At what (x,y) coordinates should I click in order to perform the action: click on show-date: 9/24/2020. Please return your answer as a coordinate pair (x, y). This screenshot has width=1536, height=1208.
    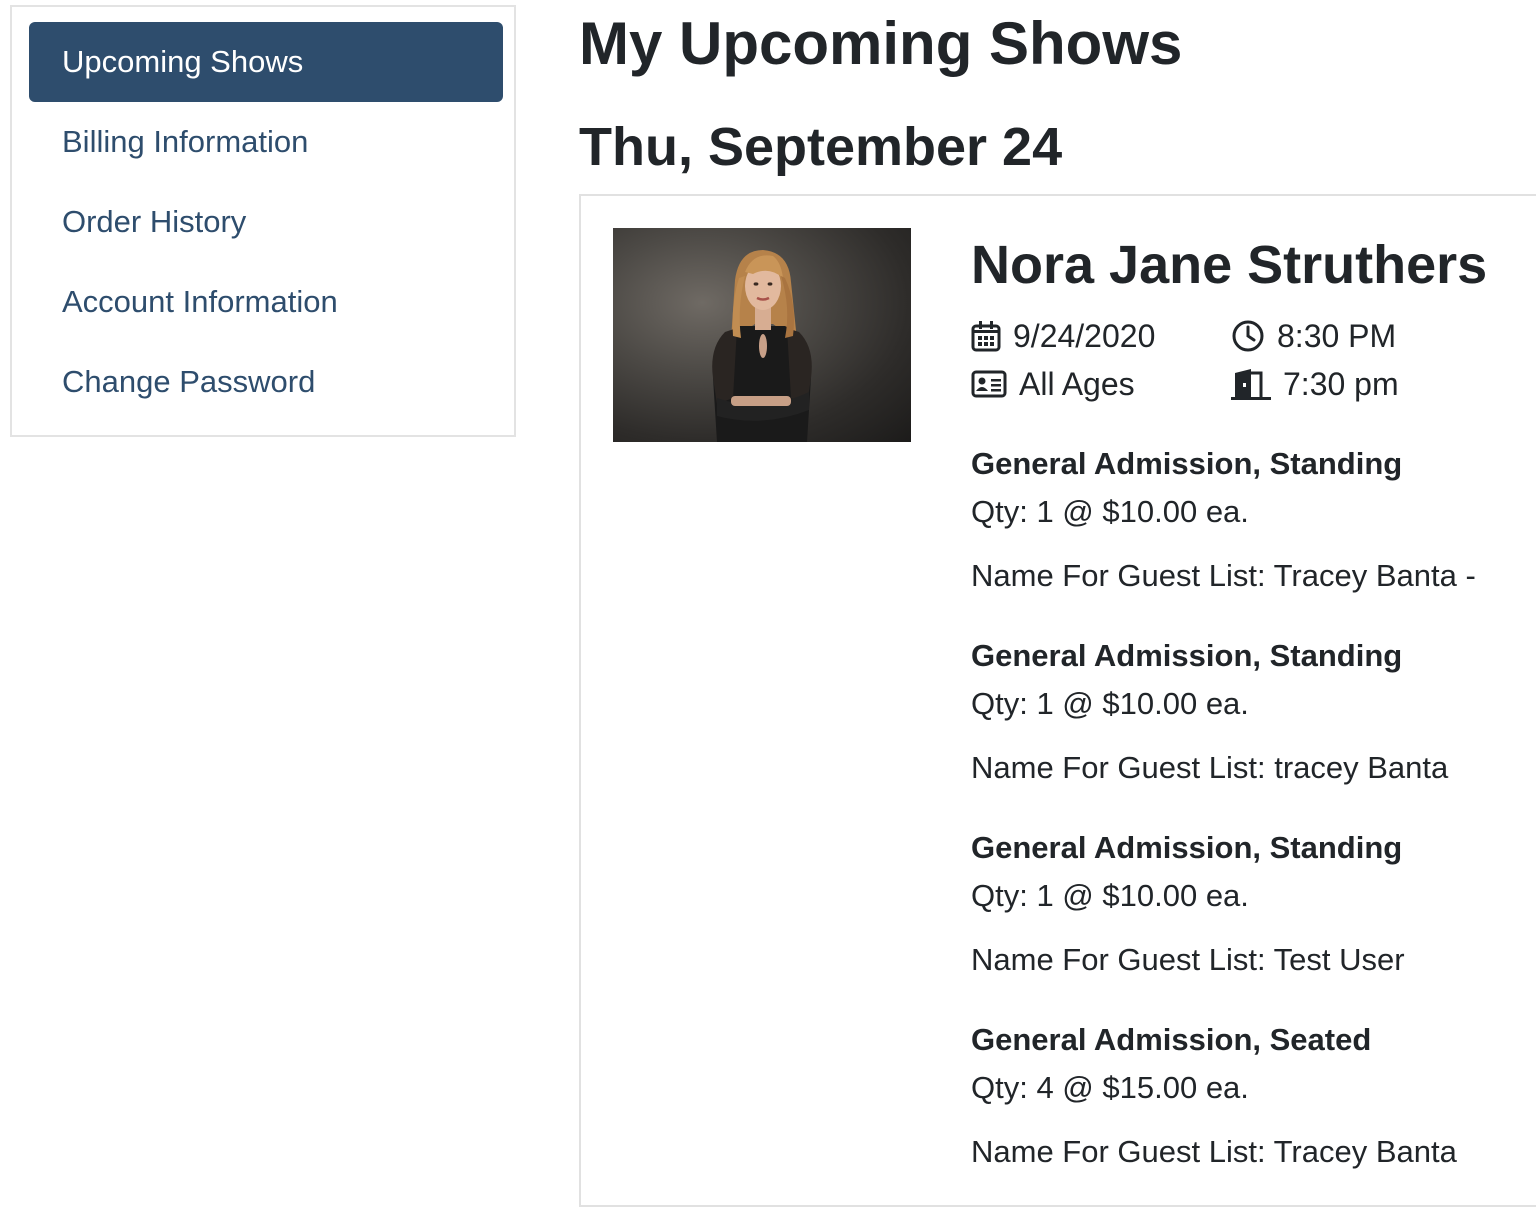
    Looking at the image, I should click on (1063, 336).